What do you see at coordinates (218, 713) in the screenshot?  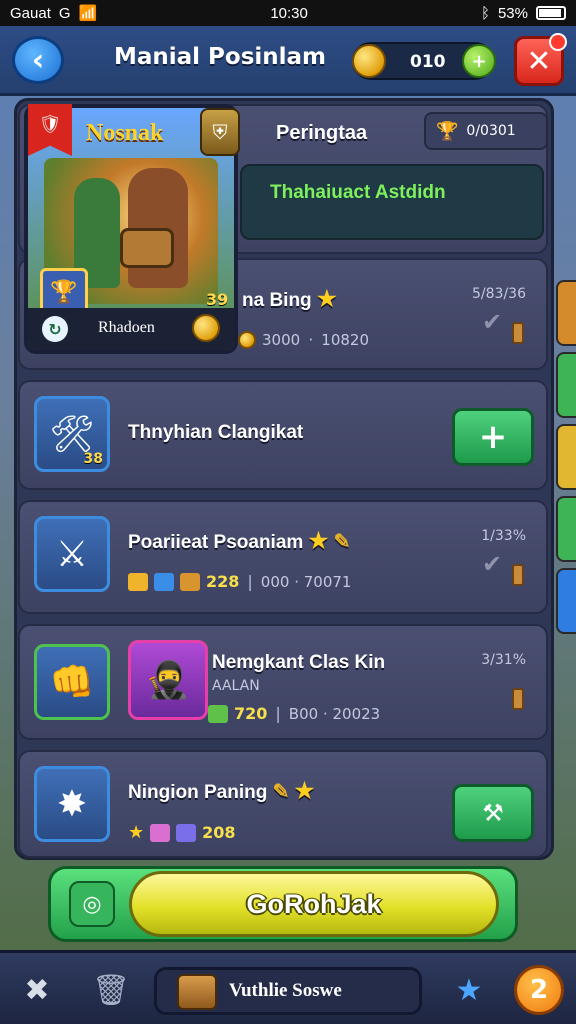 I see `green-gem-icon` at bounding box center [218, 713].